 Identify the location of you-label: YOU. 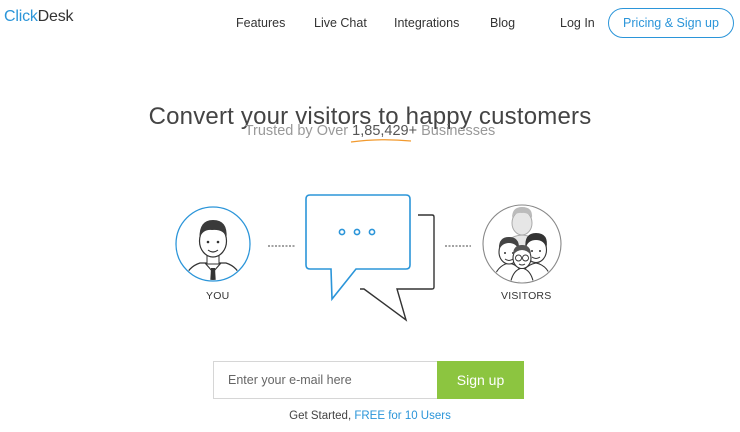
(218, 296).